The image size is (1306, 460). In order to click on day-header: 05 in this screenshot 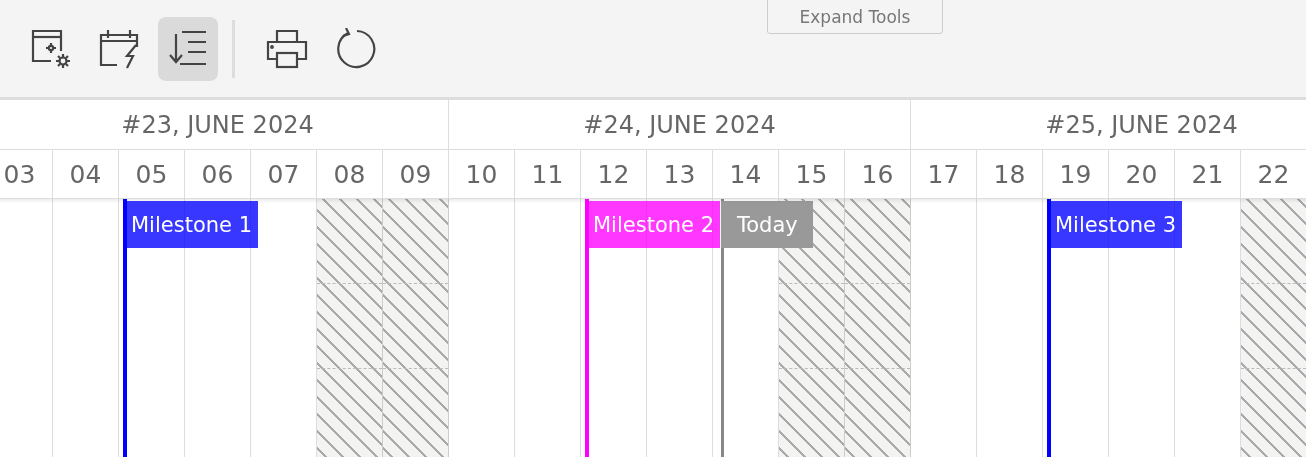, I will do `click(152, 174)`.